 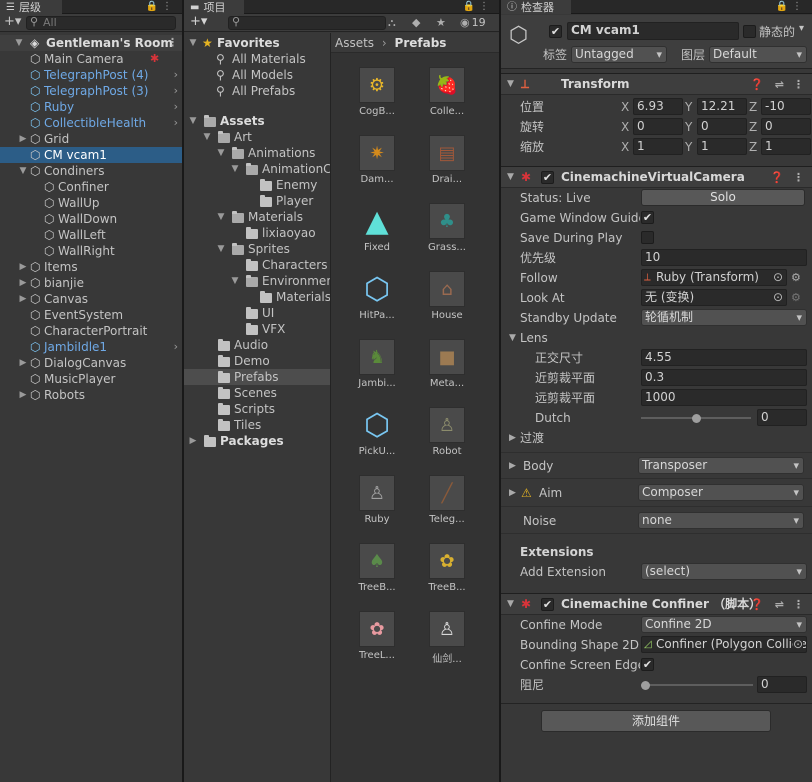 I want to click on body-dropdown: Transposer, so click(x=721, y=465).